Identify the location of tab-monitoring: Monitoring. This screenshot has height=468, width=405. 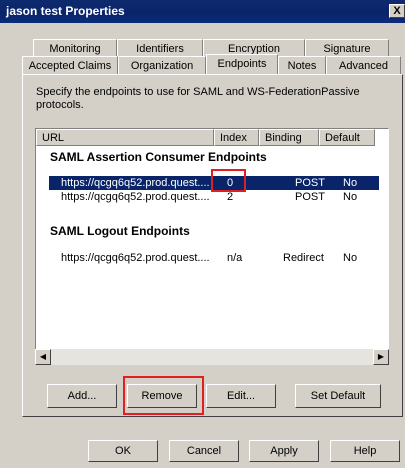
(75, 48).